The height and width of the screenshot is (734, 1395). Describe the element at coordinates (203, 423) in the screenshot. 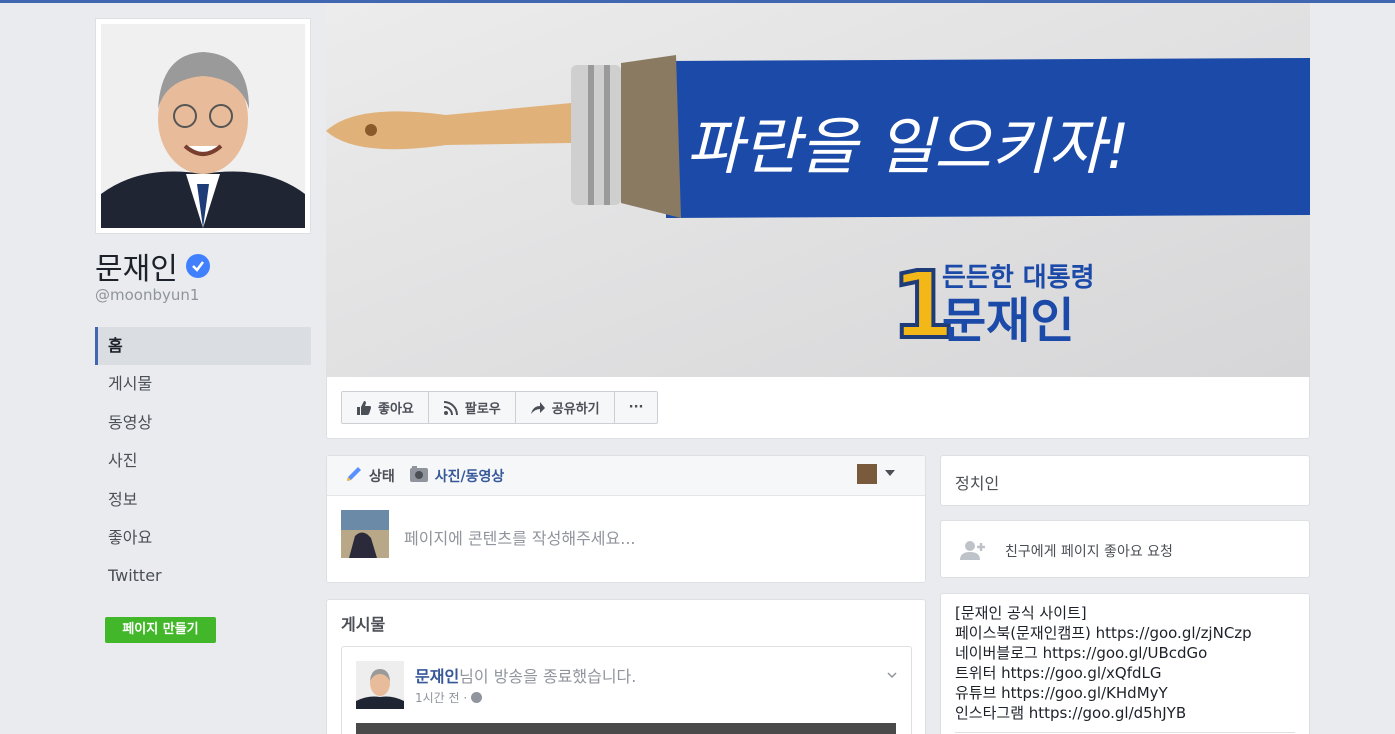

I see `nav-item-videos: 동영상` at that location.